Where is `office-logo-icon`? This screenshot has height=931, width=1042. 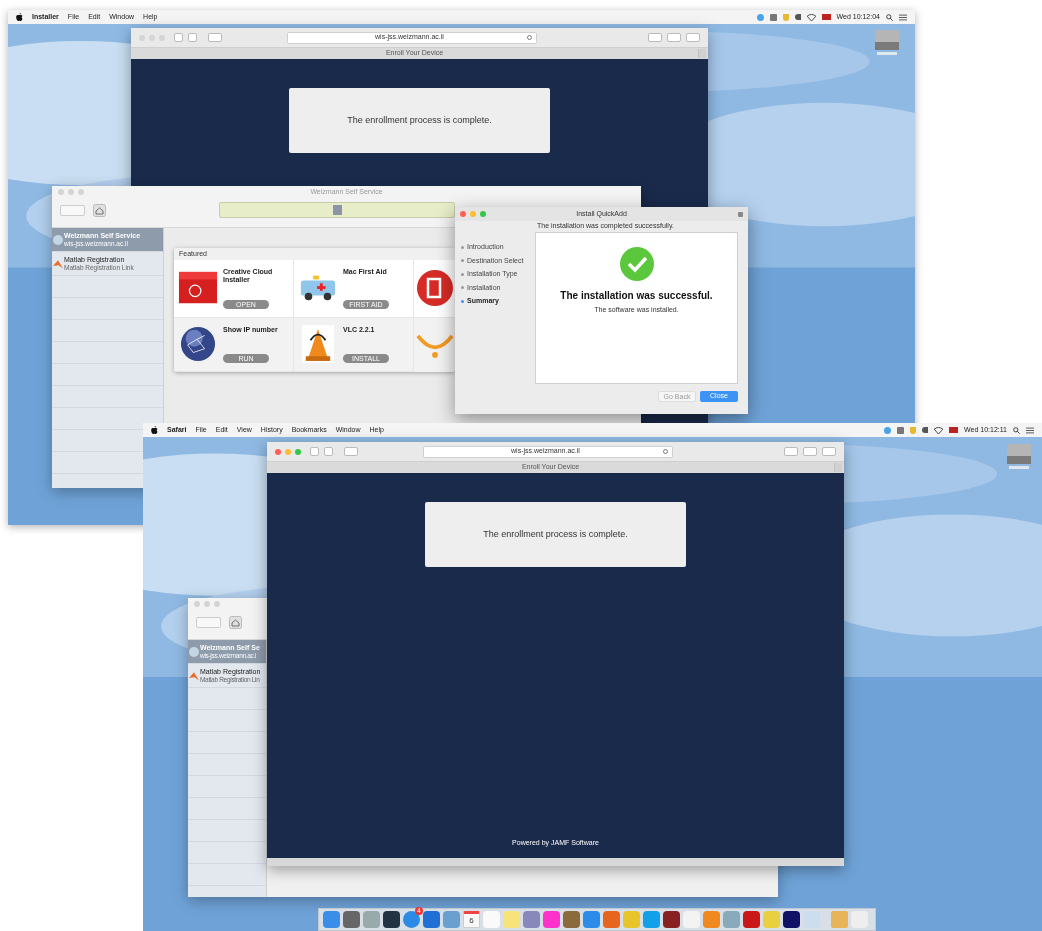 office-logo-icon is located at coordinates (435, 288).